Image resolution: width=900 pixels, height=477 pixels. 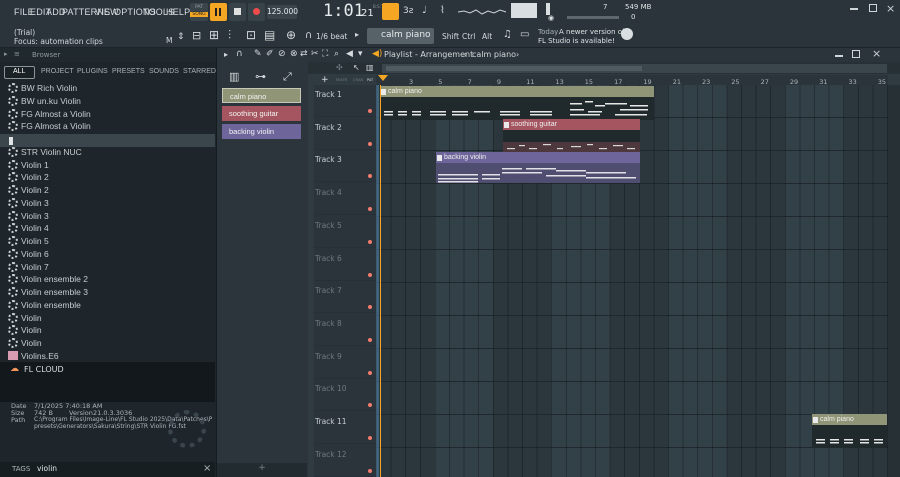 I want to click on select-tool-icon: ⛶, so click(x=325, y=54).